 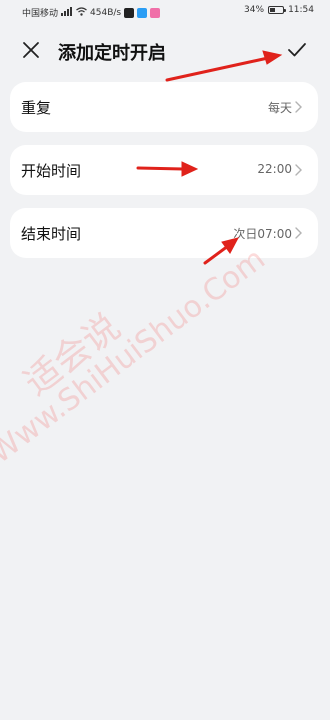 I want to click on confirm-button, so click(x=297, y=50).